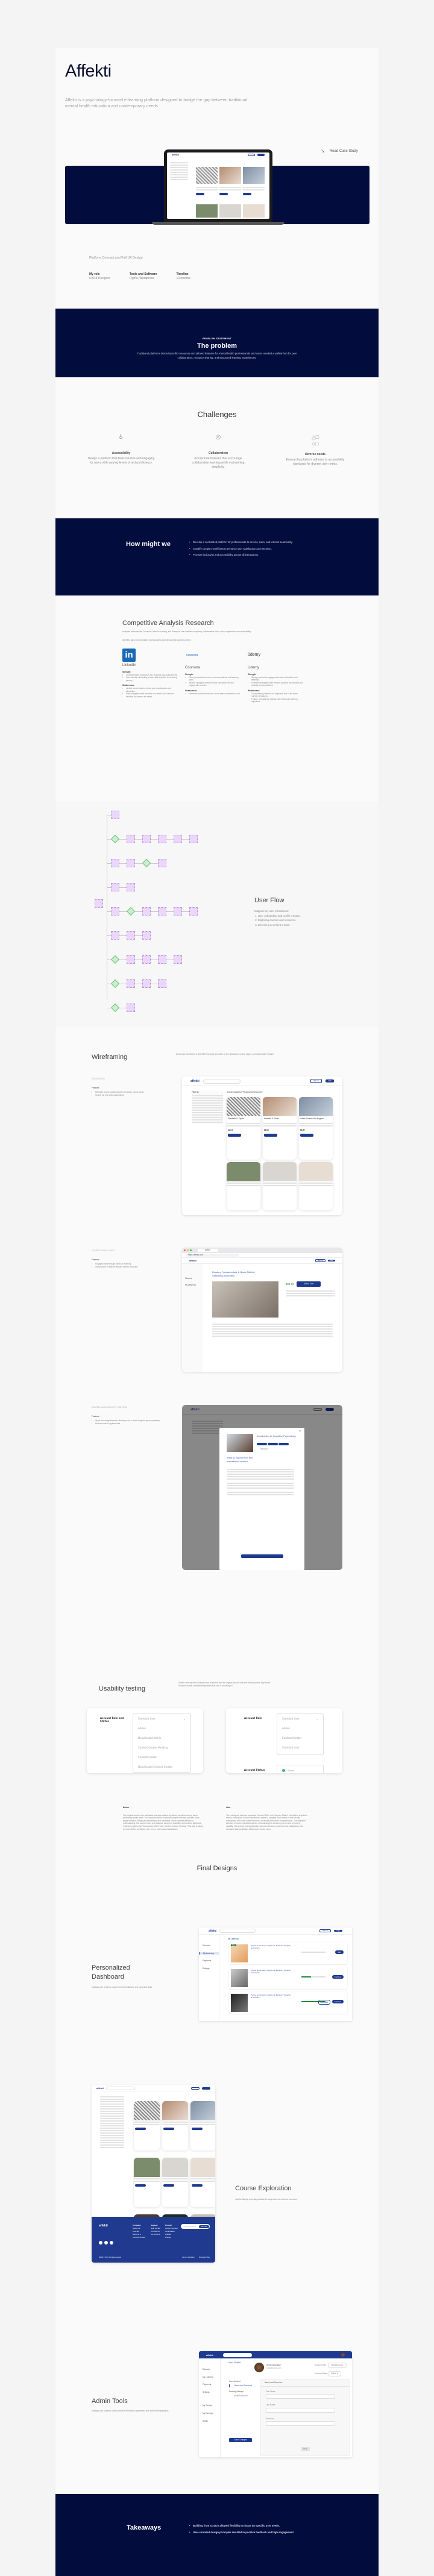  Describe the element at coordinates (103, 2226) in the screenshot. I see `footer-logo: affekti` at that location.